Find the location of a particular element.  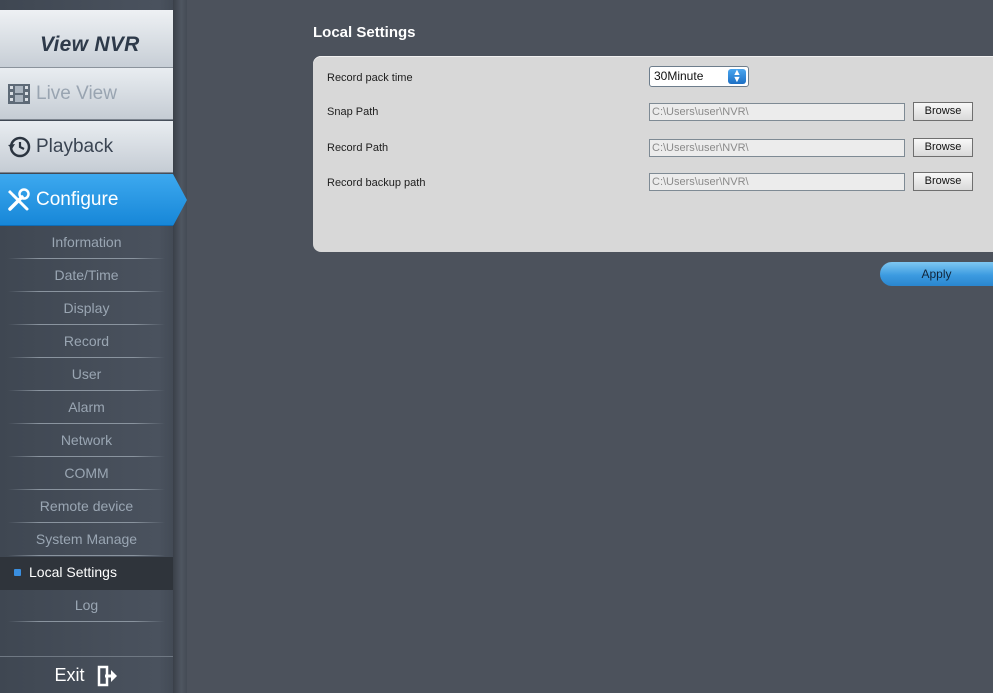

record-pack-time-select: 30Minute ▲ ▼ is located at coordinates (699, 76).